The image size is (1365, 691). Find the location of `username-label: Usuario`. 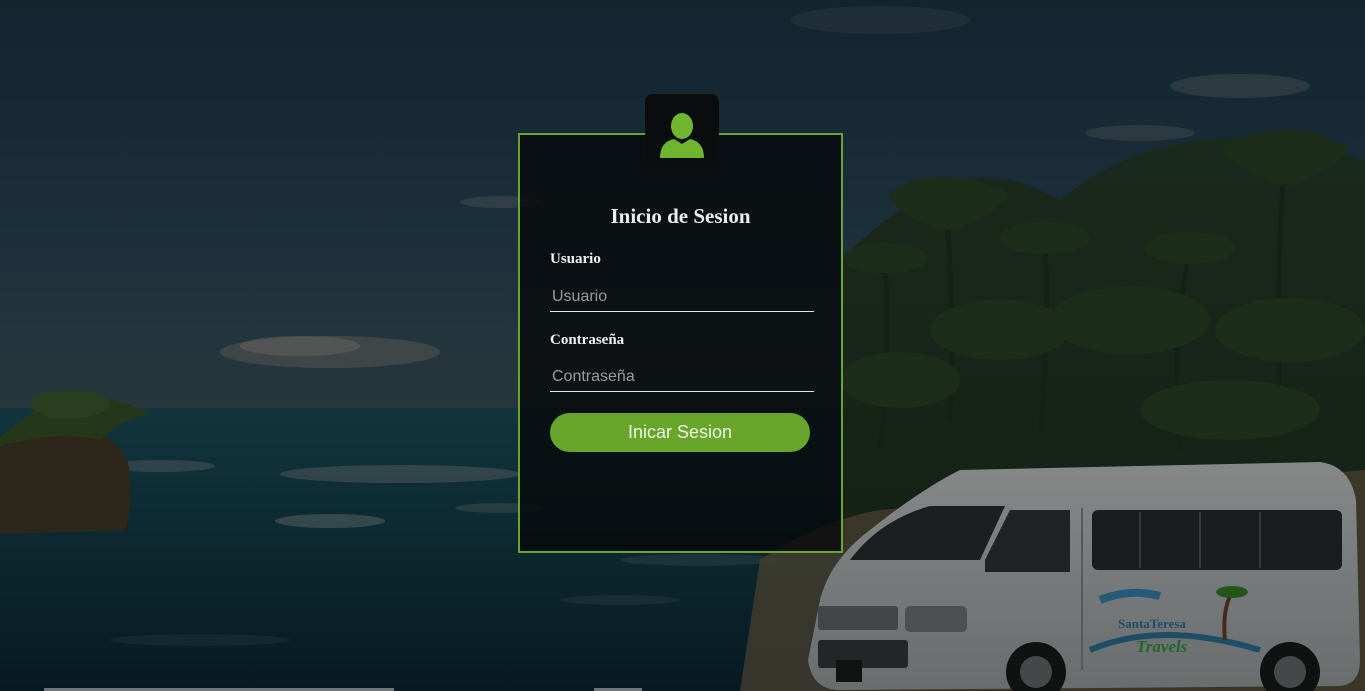

username-label: Usuario is located at coordinates (575, 259).